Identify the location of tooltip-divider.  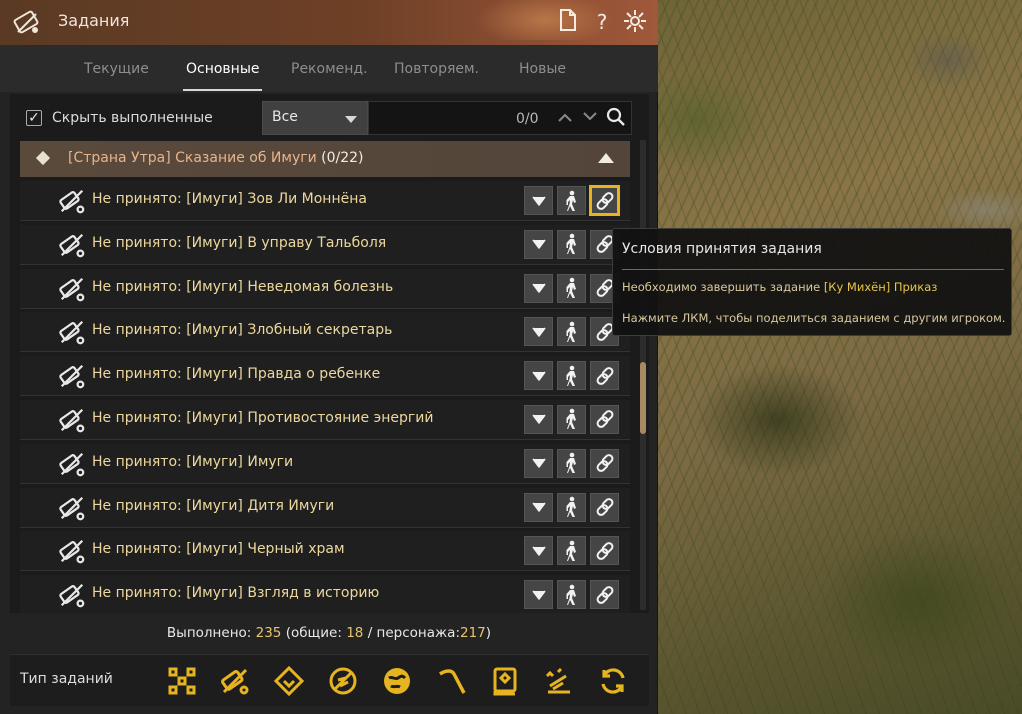
(813, 269).